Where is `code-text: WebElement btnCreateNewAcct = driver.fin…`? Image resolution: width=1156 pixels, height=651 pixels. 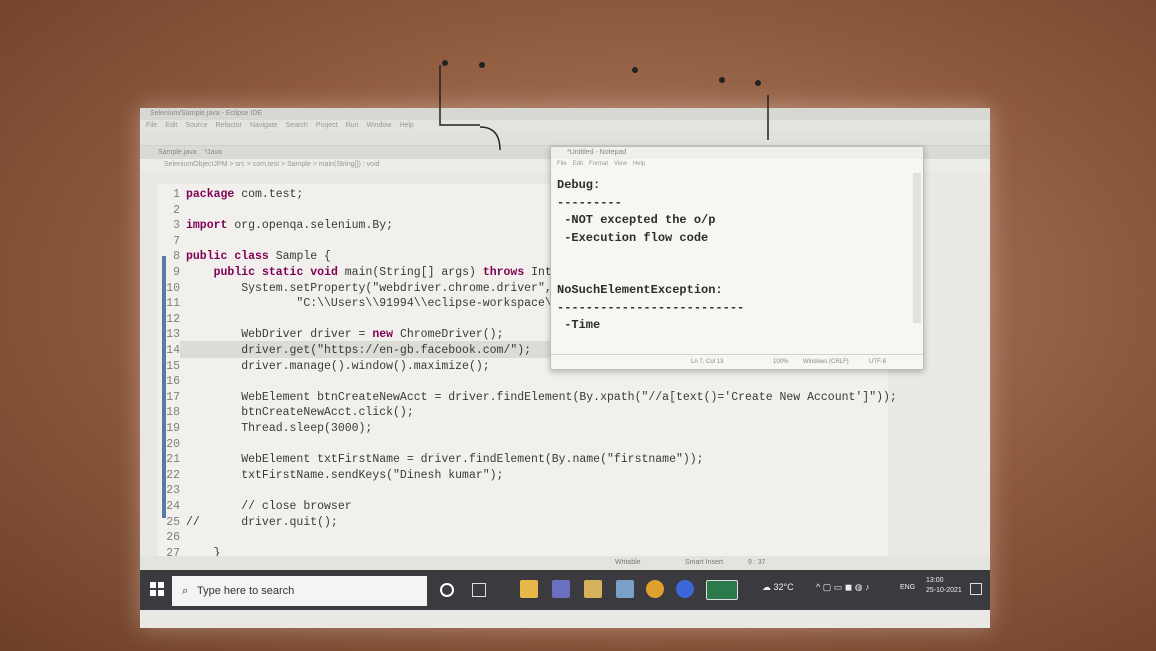
code-text: WebElement btnCreateNewAcct = driver.fin… is located at coordinates (541, 397).